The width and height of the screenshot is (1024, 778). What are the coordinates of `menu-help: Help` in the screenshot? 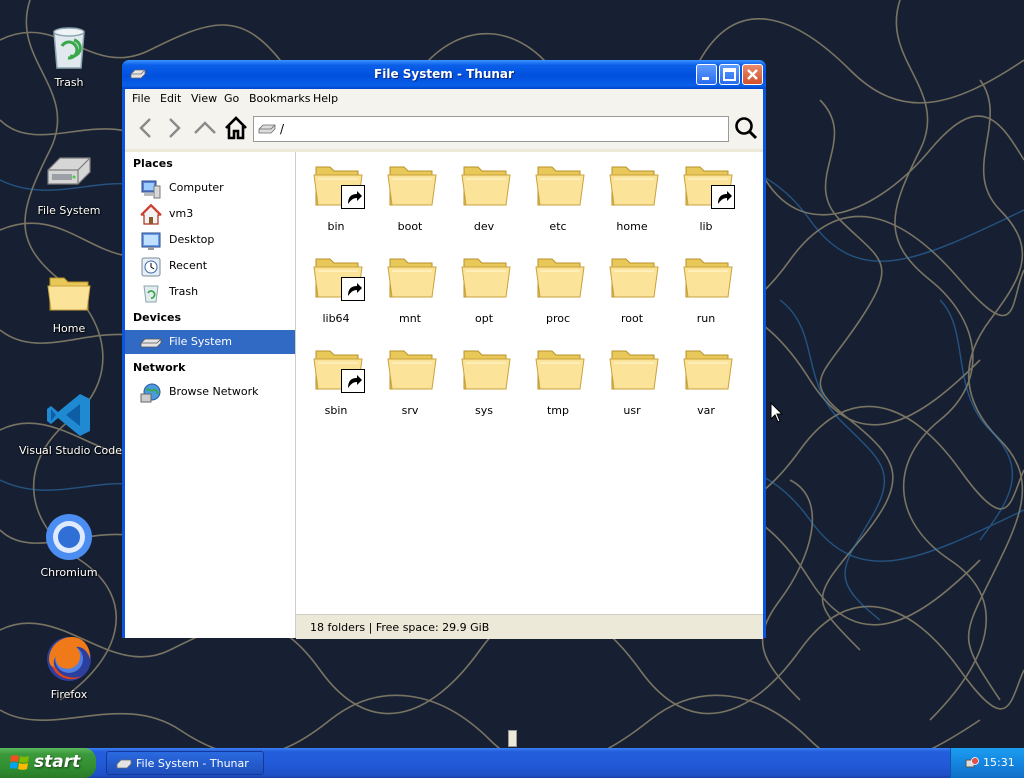 It's located at (325, 98).